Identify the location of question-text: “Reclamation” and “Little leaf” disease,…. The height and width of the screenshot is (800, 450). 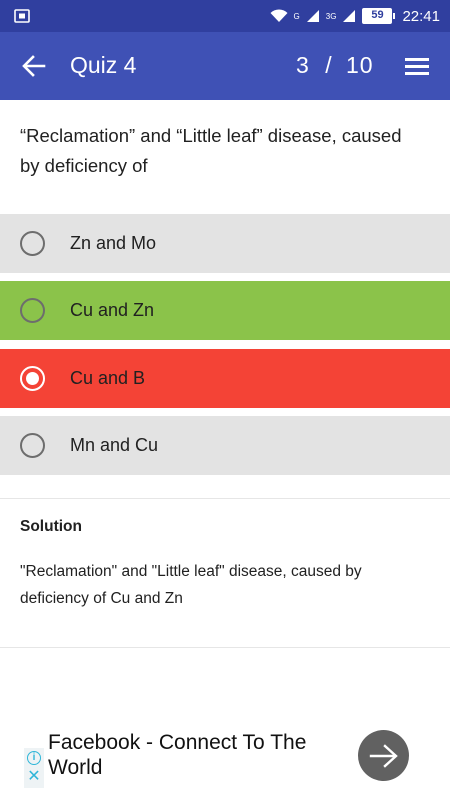
(211, 150).